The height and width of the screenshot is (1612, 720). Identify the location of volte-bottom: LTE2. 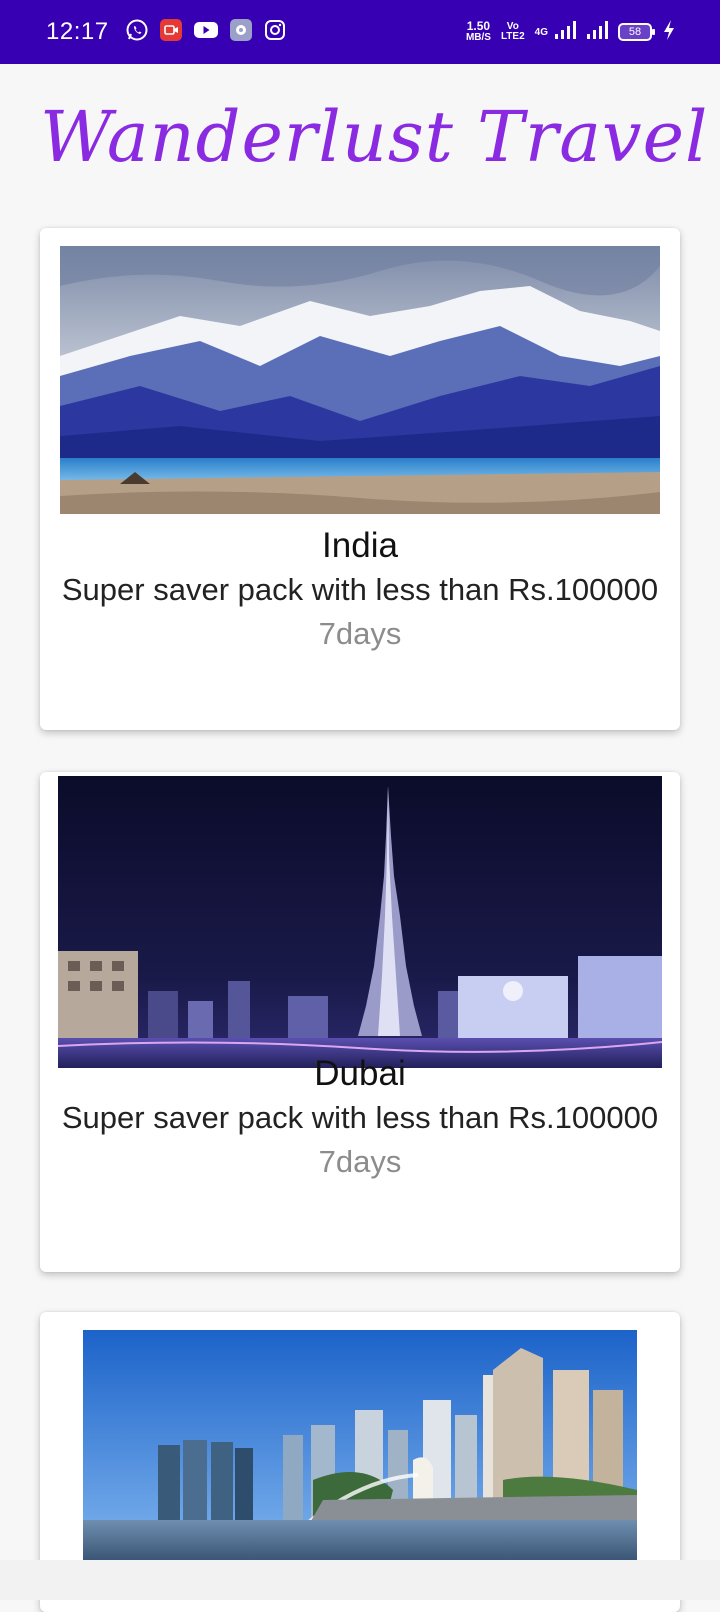
(512, 36).